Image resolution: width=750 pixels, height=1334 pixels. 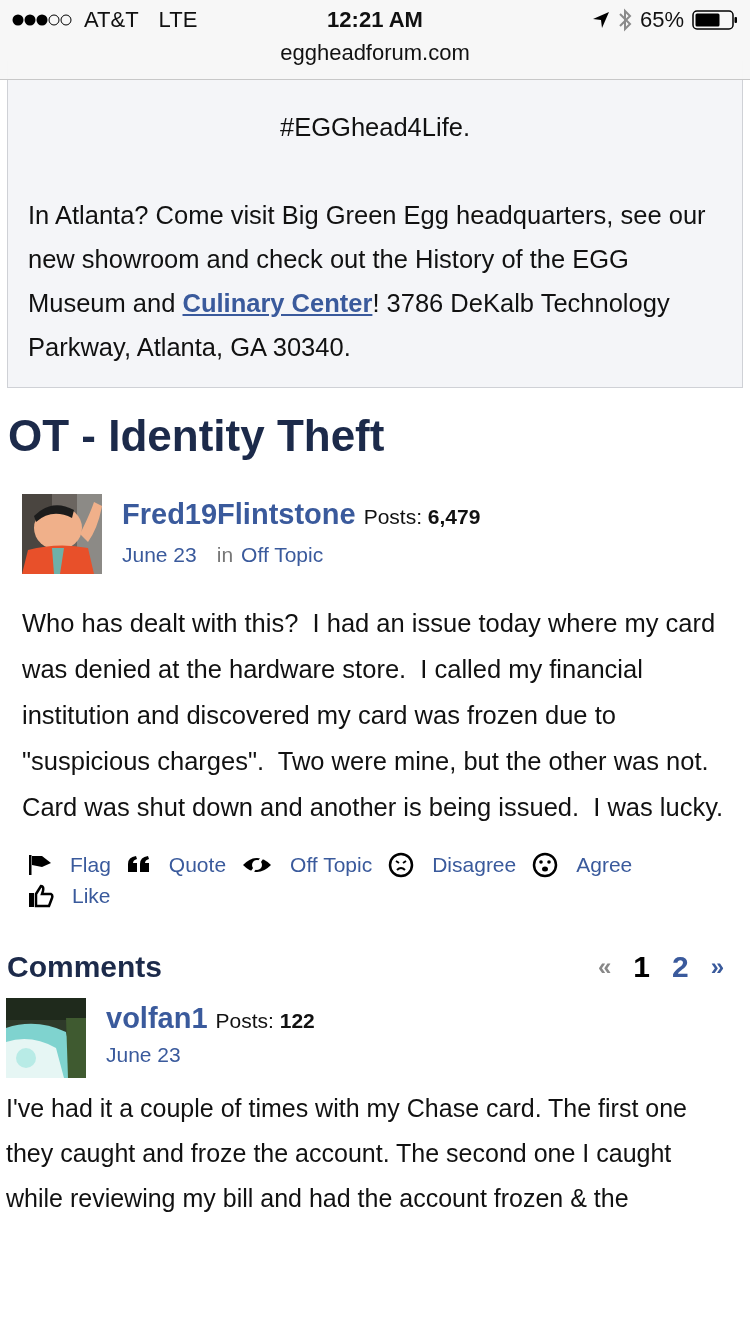 I want to click on network-label: LTE, so click(x=178, y=20).